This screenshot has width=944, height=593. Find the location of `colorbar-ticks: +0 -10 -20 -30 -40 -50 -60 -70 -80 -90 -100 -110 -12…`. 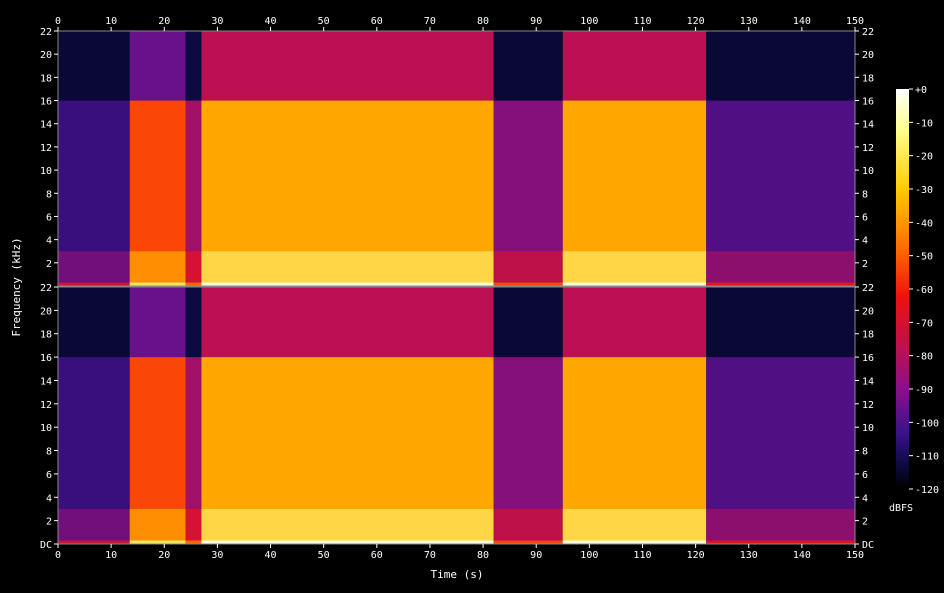

colorbar-ticks: +0 -10 -20 -30 -40 -50 -60 -70 -80 -90 -100 -110 -12… is located at coordinates (924, 290).